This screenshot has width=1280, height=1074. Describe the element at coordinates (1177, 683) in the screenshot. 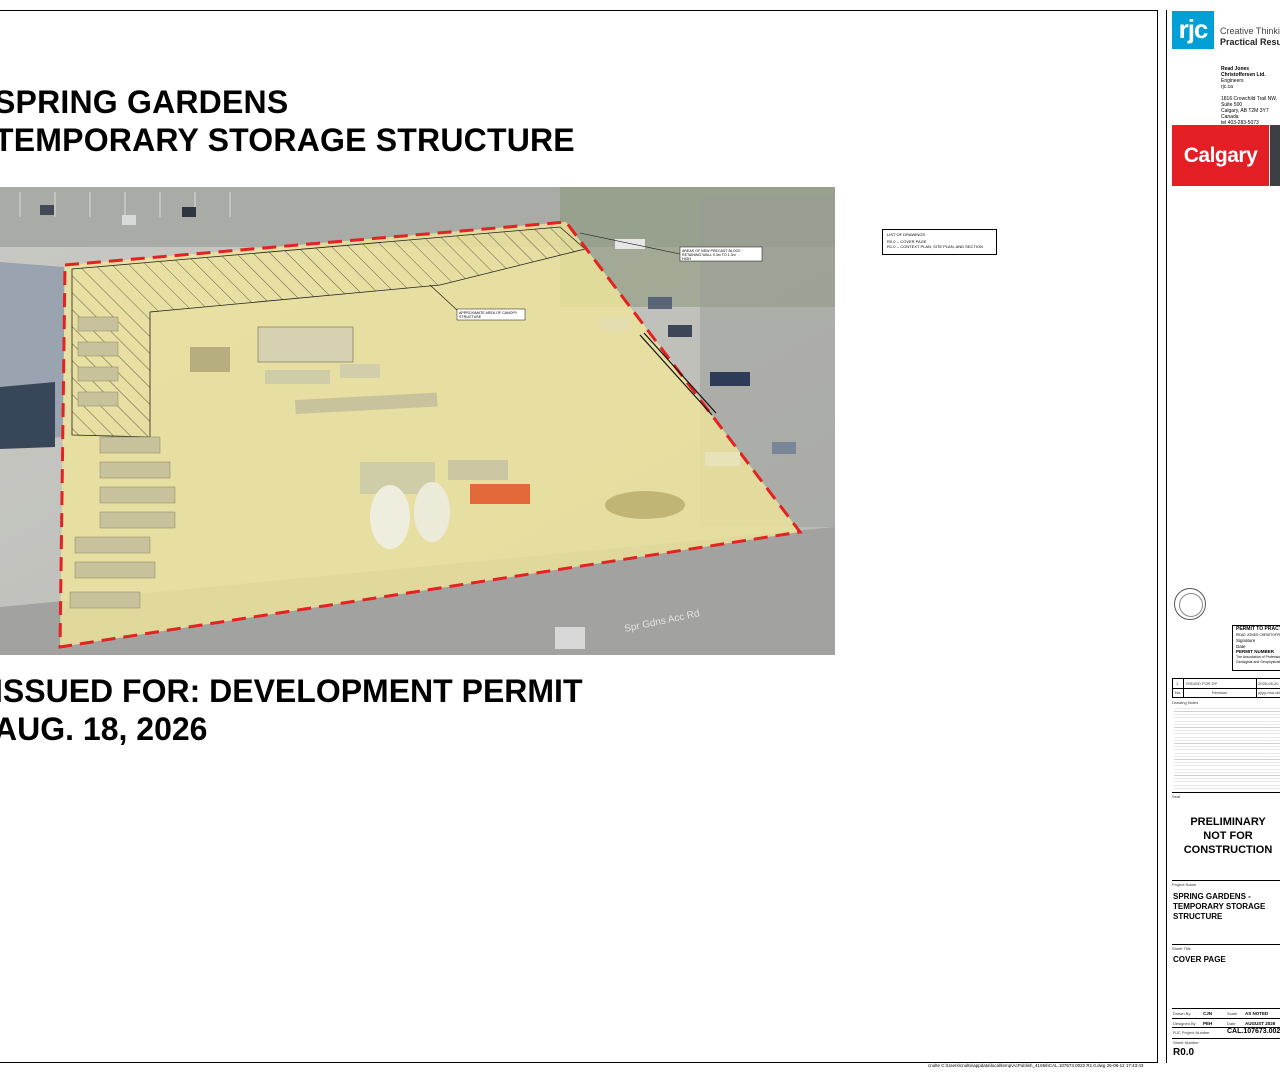

I see `rev-1-number: 1` at that location.